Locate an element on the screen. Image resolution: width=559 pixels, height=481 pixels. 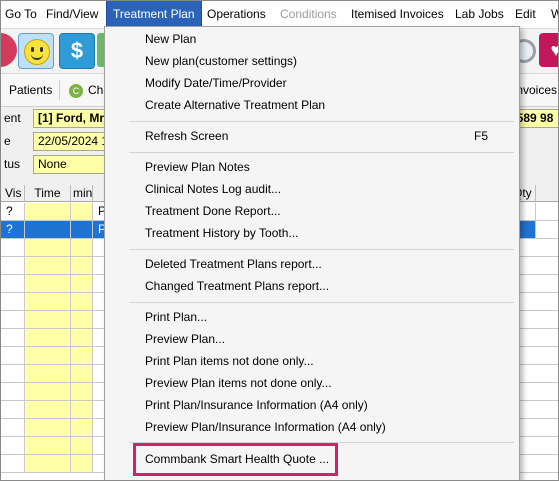
menu-item-new-plan: New Plan is located at coordinates (170, 39).